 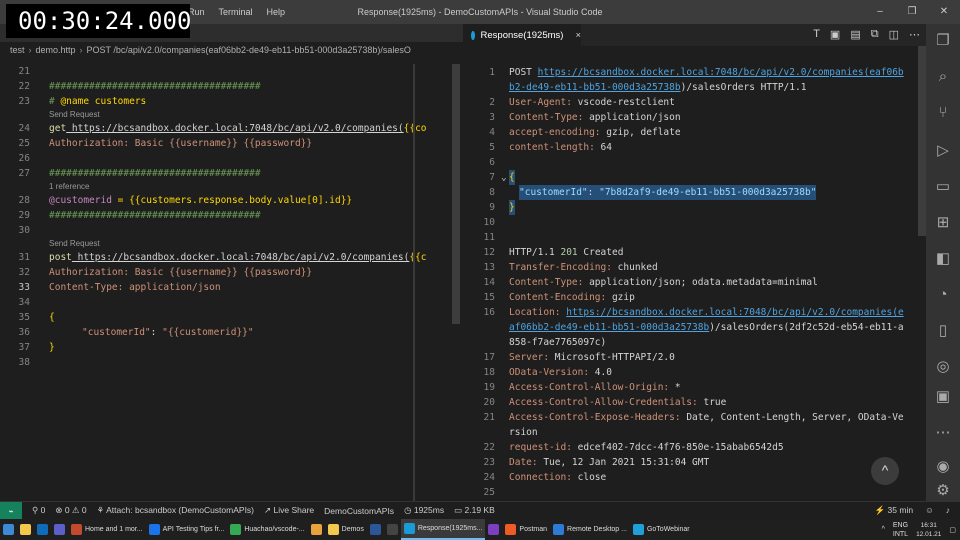 I want to click on attach-status: ⚘ Attach: bcsandbox (DemoCustomAPIs), so click(x=175, y=510).